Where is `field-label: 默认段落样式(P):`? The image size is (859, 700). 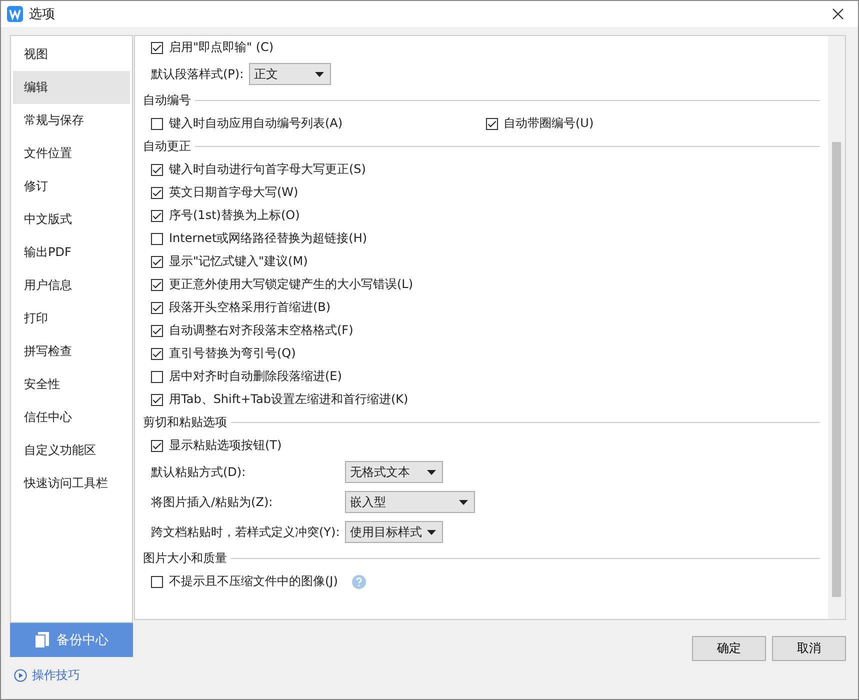 field-label: 默认段落样式(P): is located at coordinates (198, 74).